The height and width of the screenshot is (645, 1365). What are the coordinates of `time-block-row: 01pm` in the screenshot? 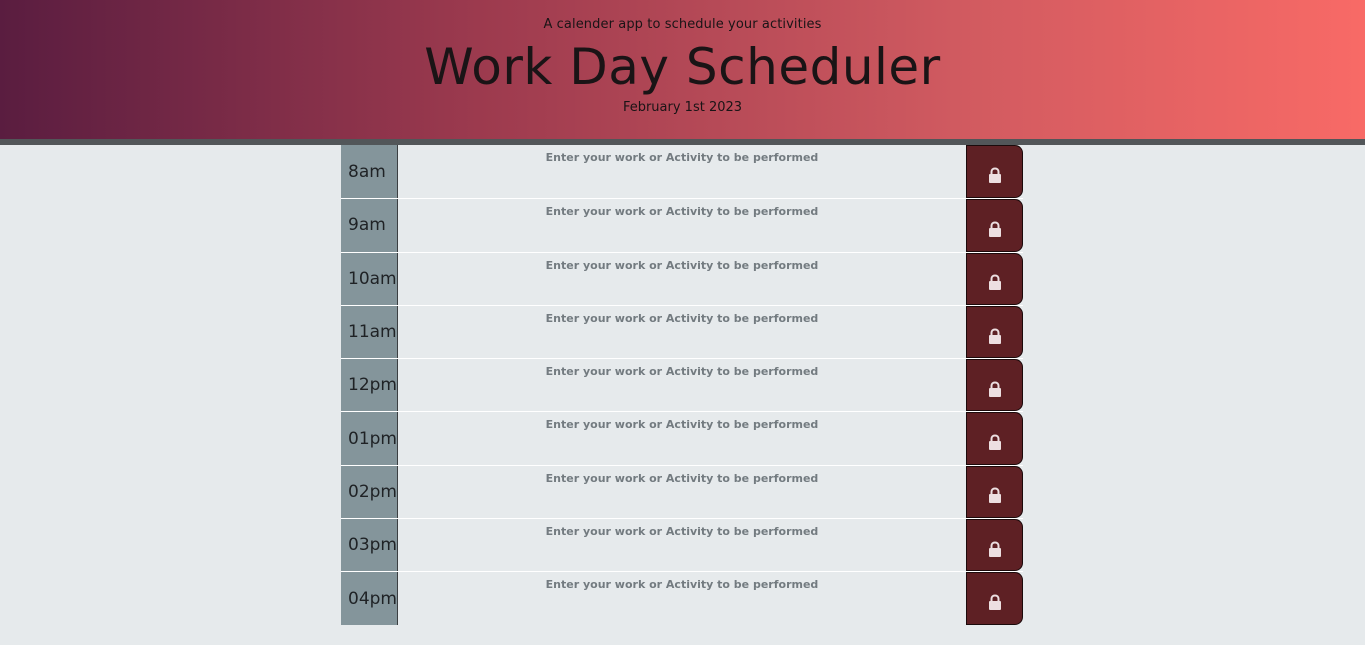 It's located at (682, 438).